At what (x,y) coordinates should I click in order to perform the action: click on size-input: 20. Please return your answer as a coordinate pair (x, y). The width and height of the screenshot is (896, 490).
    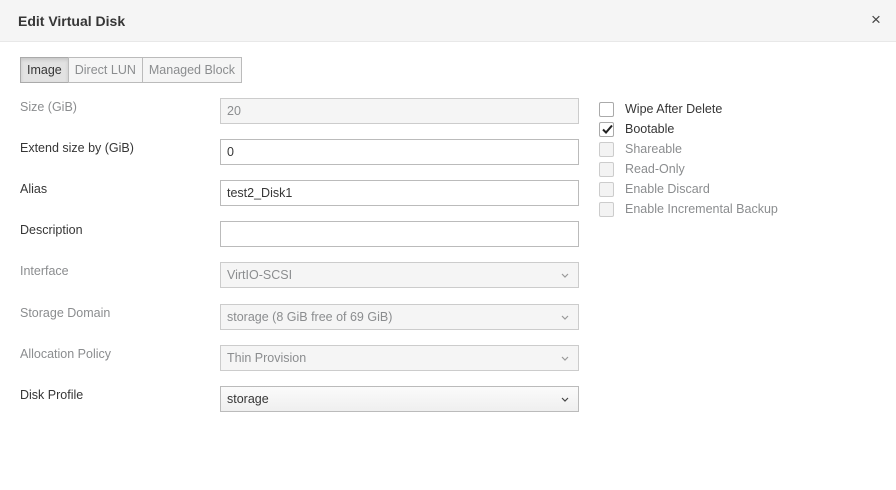
    Looking at the image, I should click on (399, 111).